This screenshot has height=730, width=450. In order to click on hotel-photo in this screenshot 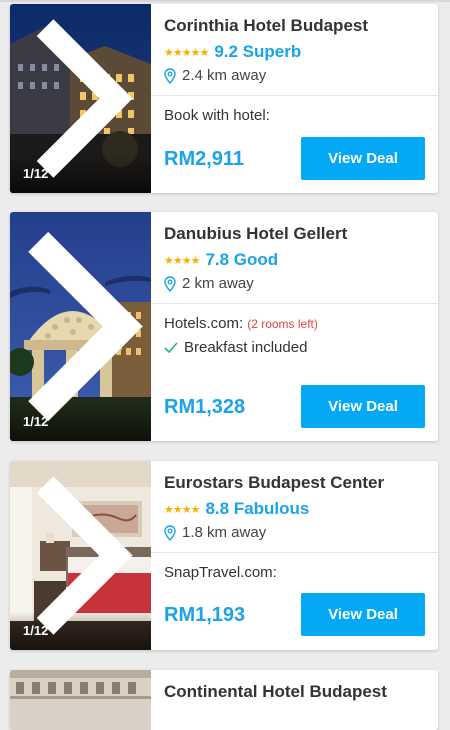, I will do `click(80, 700)`.